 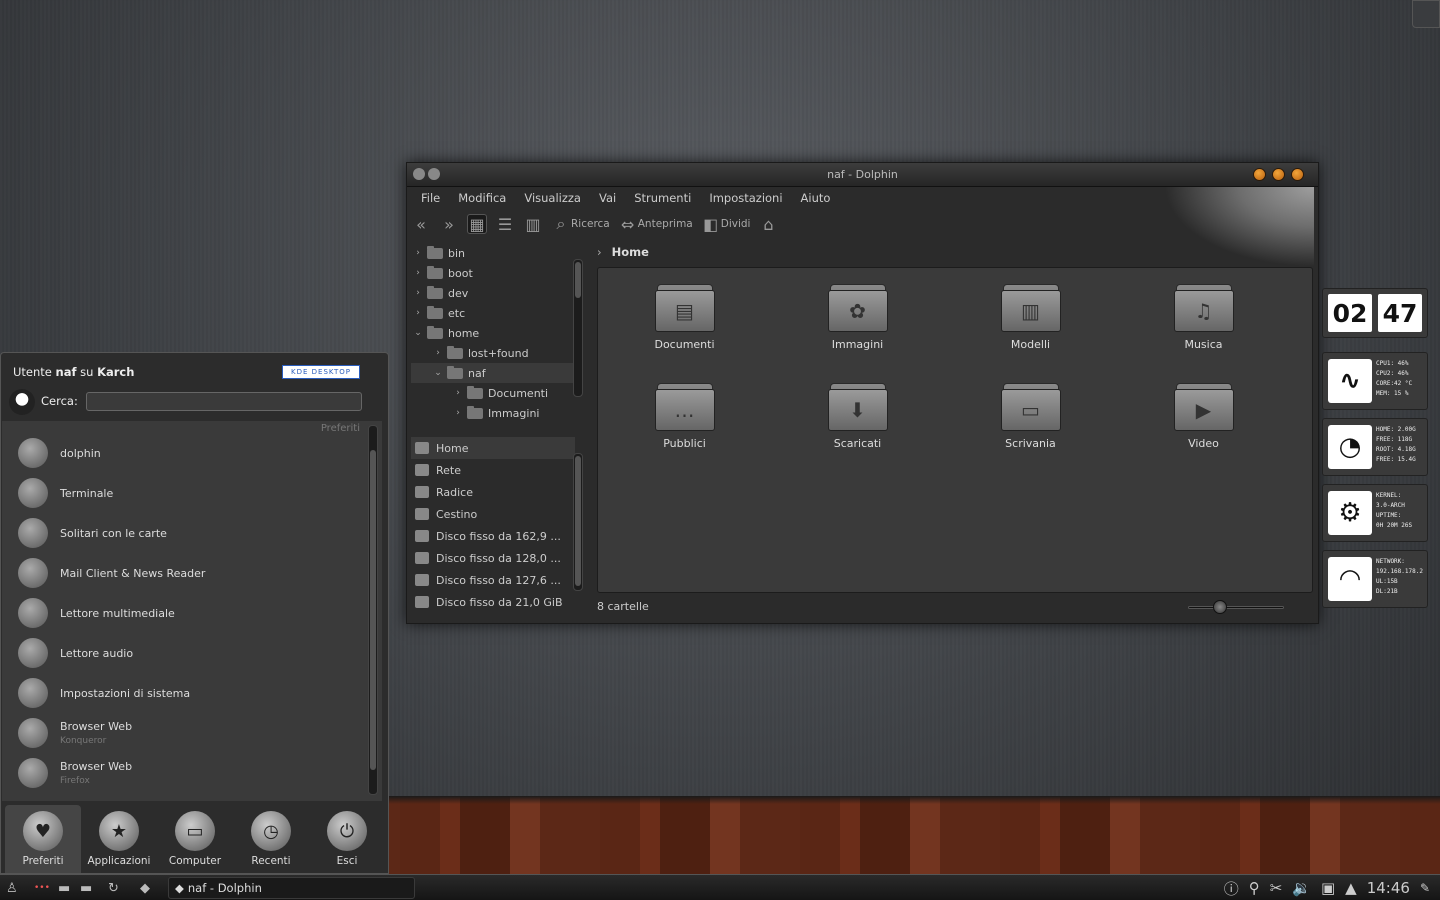 What do you see at coordinates (421, 224) in the screenshot?
I see `back-icon: «` at bounding box center [421, 224].